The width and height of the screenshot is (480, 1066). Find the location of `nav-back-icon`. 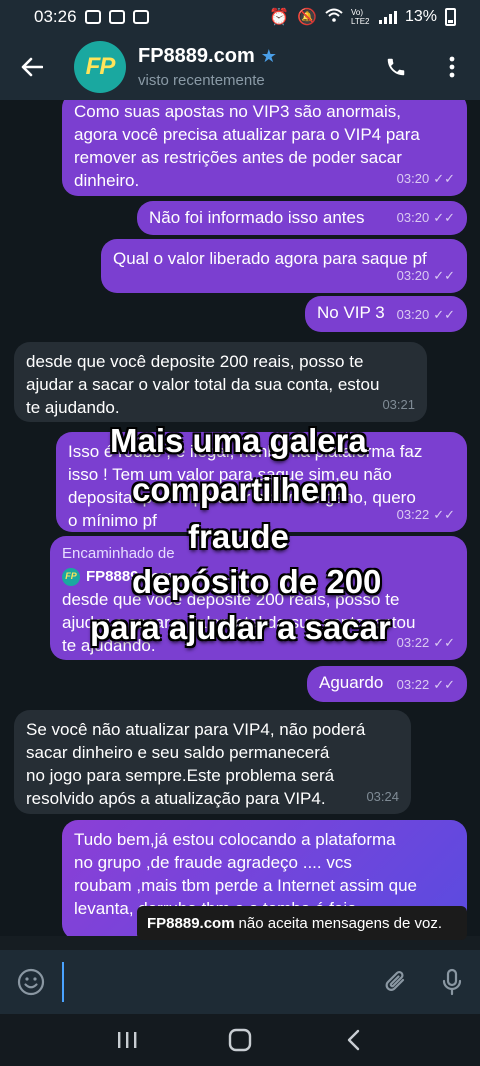

nav-back-icon is located at coordinates (354, 1040).